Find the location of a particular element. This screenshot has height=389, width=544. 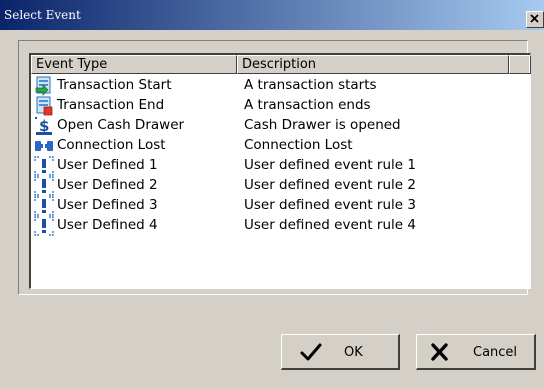

list-item: Transaction Start A transaction starts is located at coordinates (280, 85).